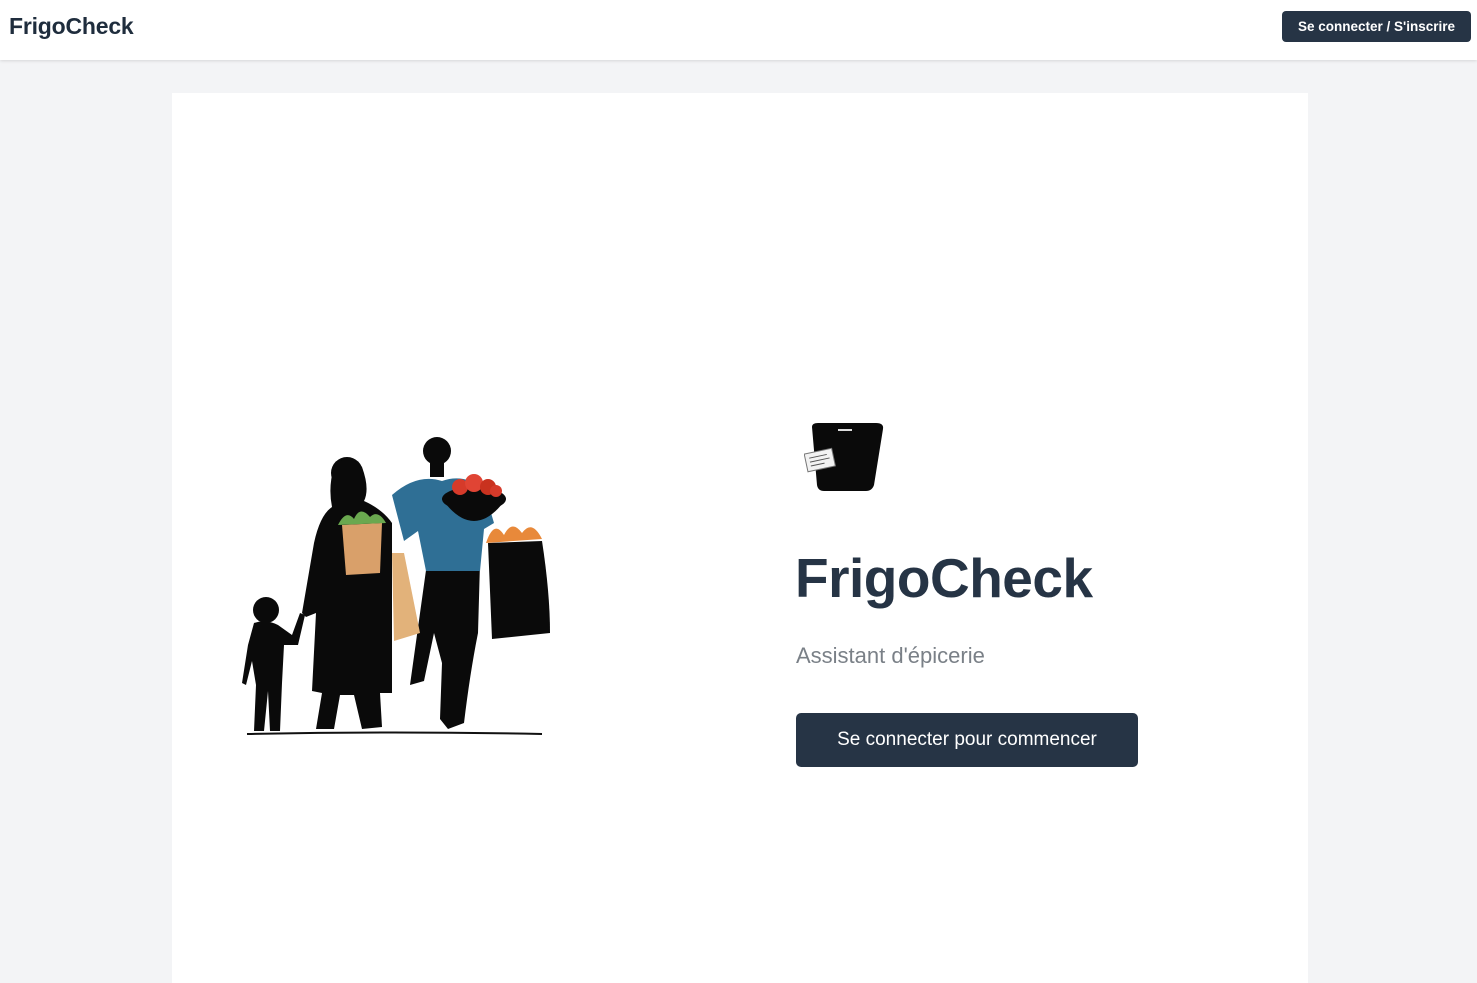  Describe the element at coordinates (944, 578) in the screenshot. I see `hero-title: FrigoCheck` at that location.